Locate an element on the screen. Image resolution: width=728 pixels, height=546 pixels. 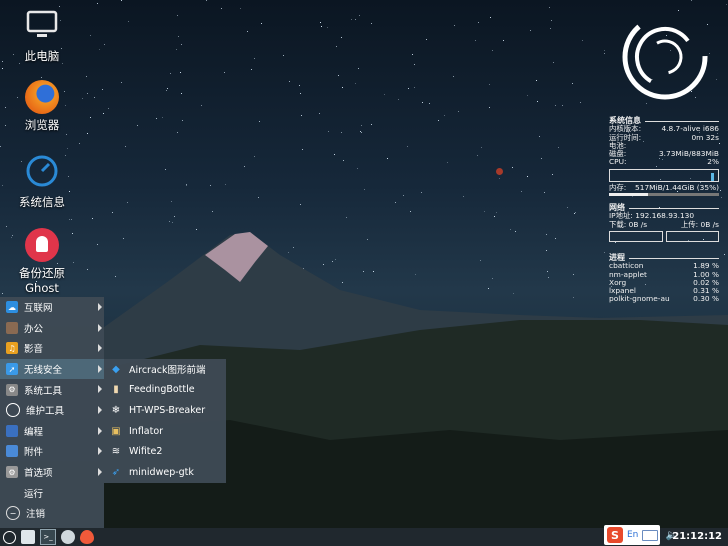
download-graph is located at coordinates (636, 236).